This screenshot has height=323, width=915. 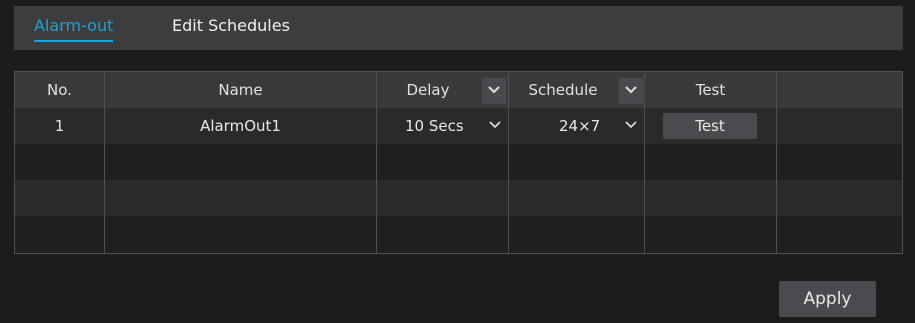 What do you see at coordinates (458, 28) in the screenshot?
I see `tab-bar: Alarm-out Edit Schedules` at bounding box center [458, 28].